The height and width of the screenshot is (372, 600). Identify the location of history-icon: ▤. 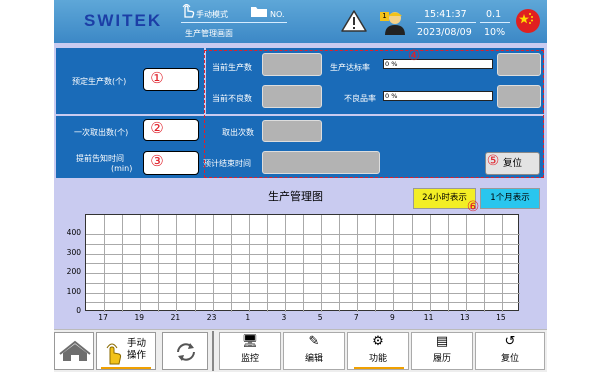
(442, 341).